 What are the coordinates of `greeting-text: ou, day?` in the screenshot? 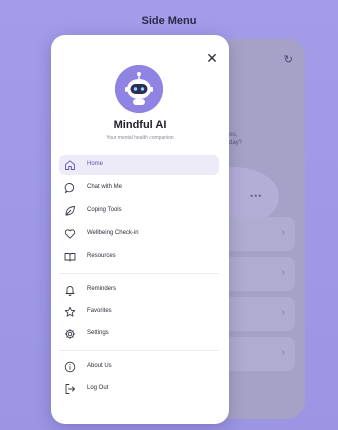 It's located at (235, 139).